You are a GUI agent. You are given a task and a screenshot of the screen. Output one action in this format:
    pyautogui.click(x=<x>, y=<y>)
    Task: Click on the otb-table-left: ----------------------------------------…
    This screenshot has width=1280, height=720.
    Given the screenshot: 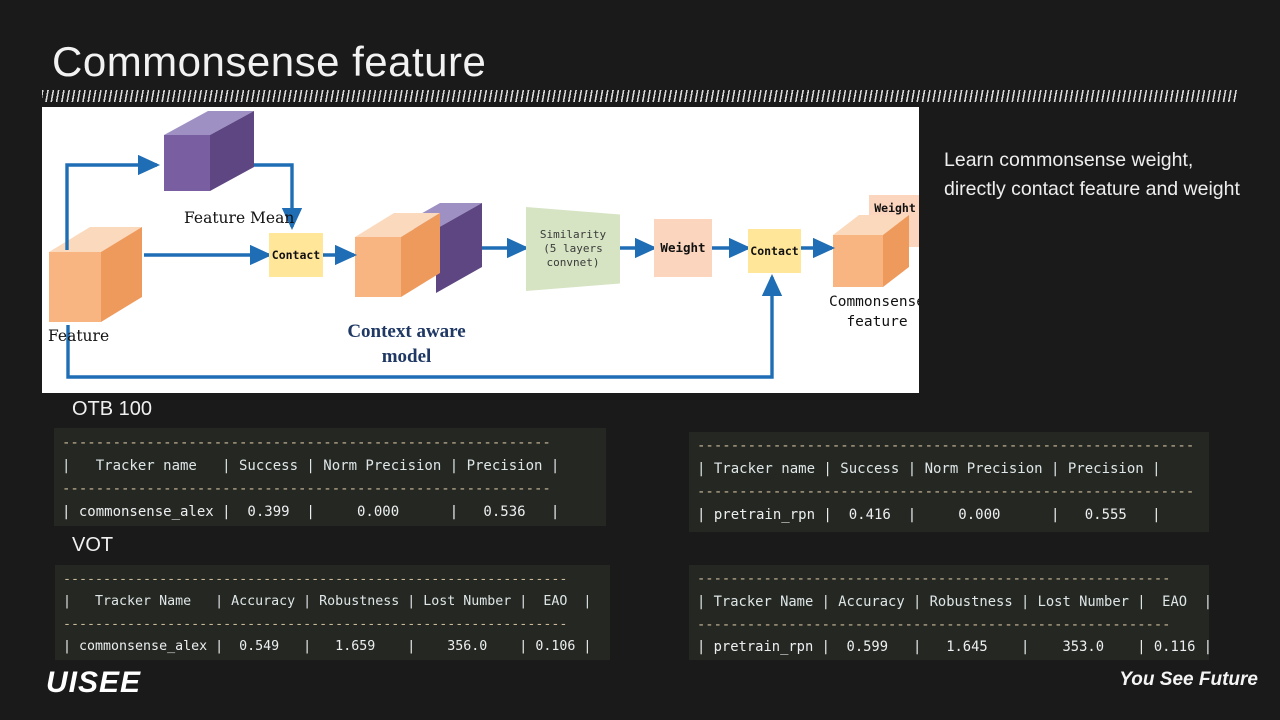 What is the action you would take?
    pyautogui.click(x=330, y=477)
    